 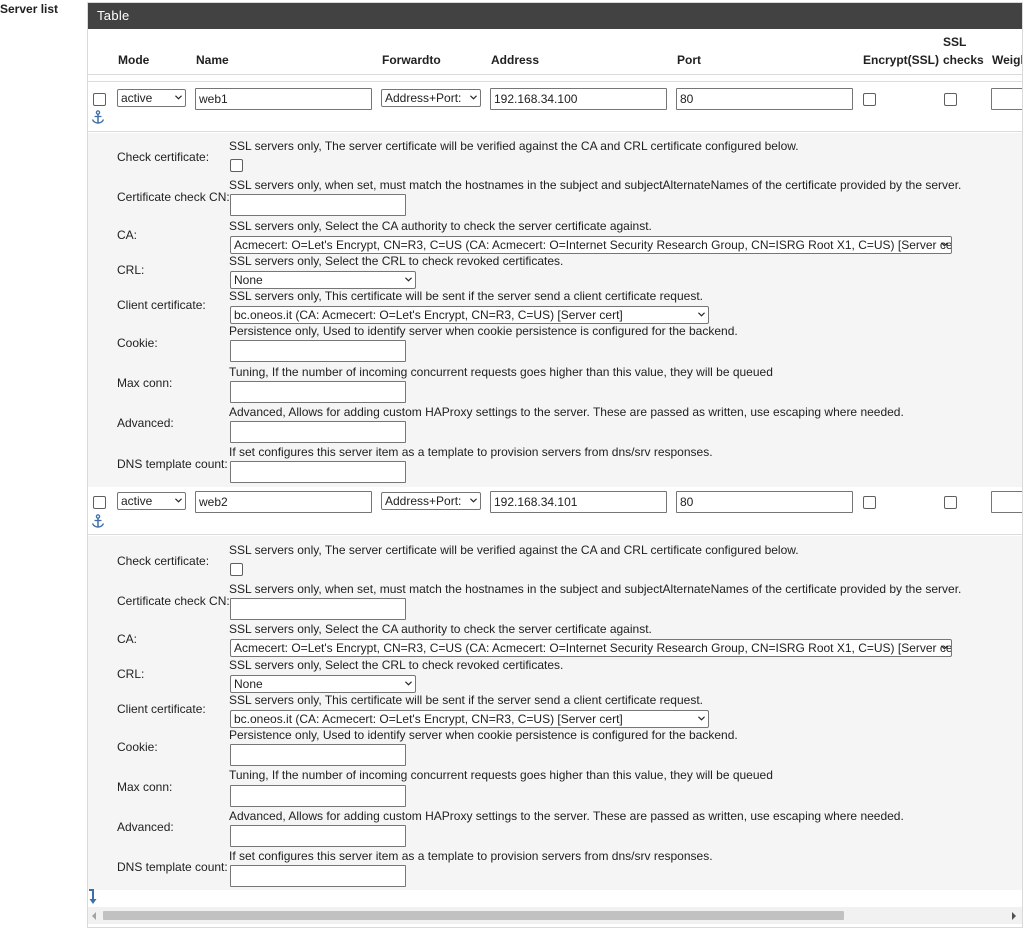 What do you see at coordinates (555, 534) in the screenshot?
I see `row-divider` at bounding box center [555, 534].